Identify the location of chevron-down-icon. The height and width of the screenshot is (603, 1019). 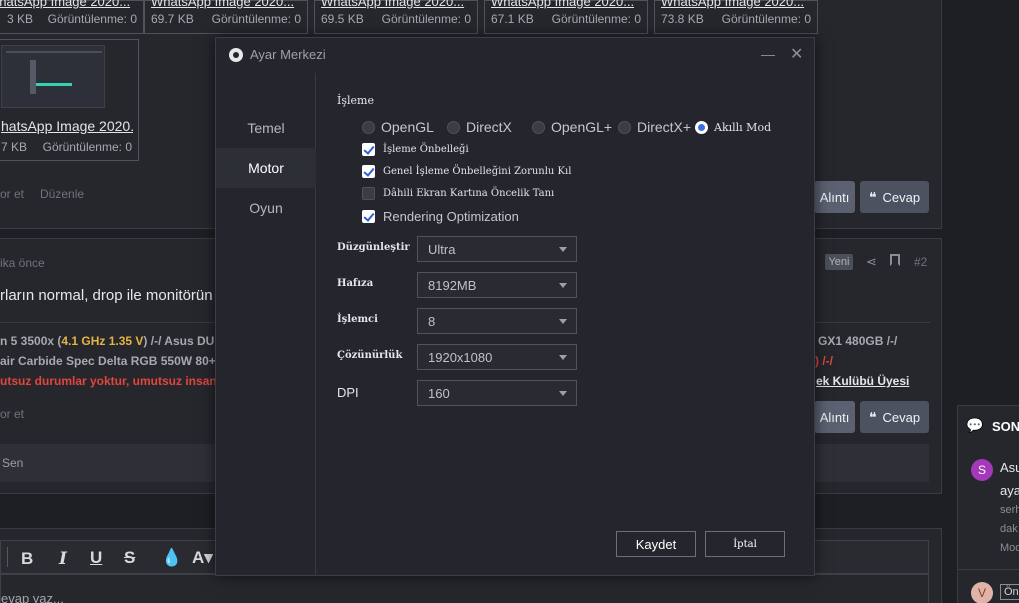
(563, 285).